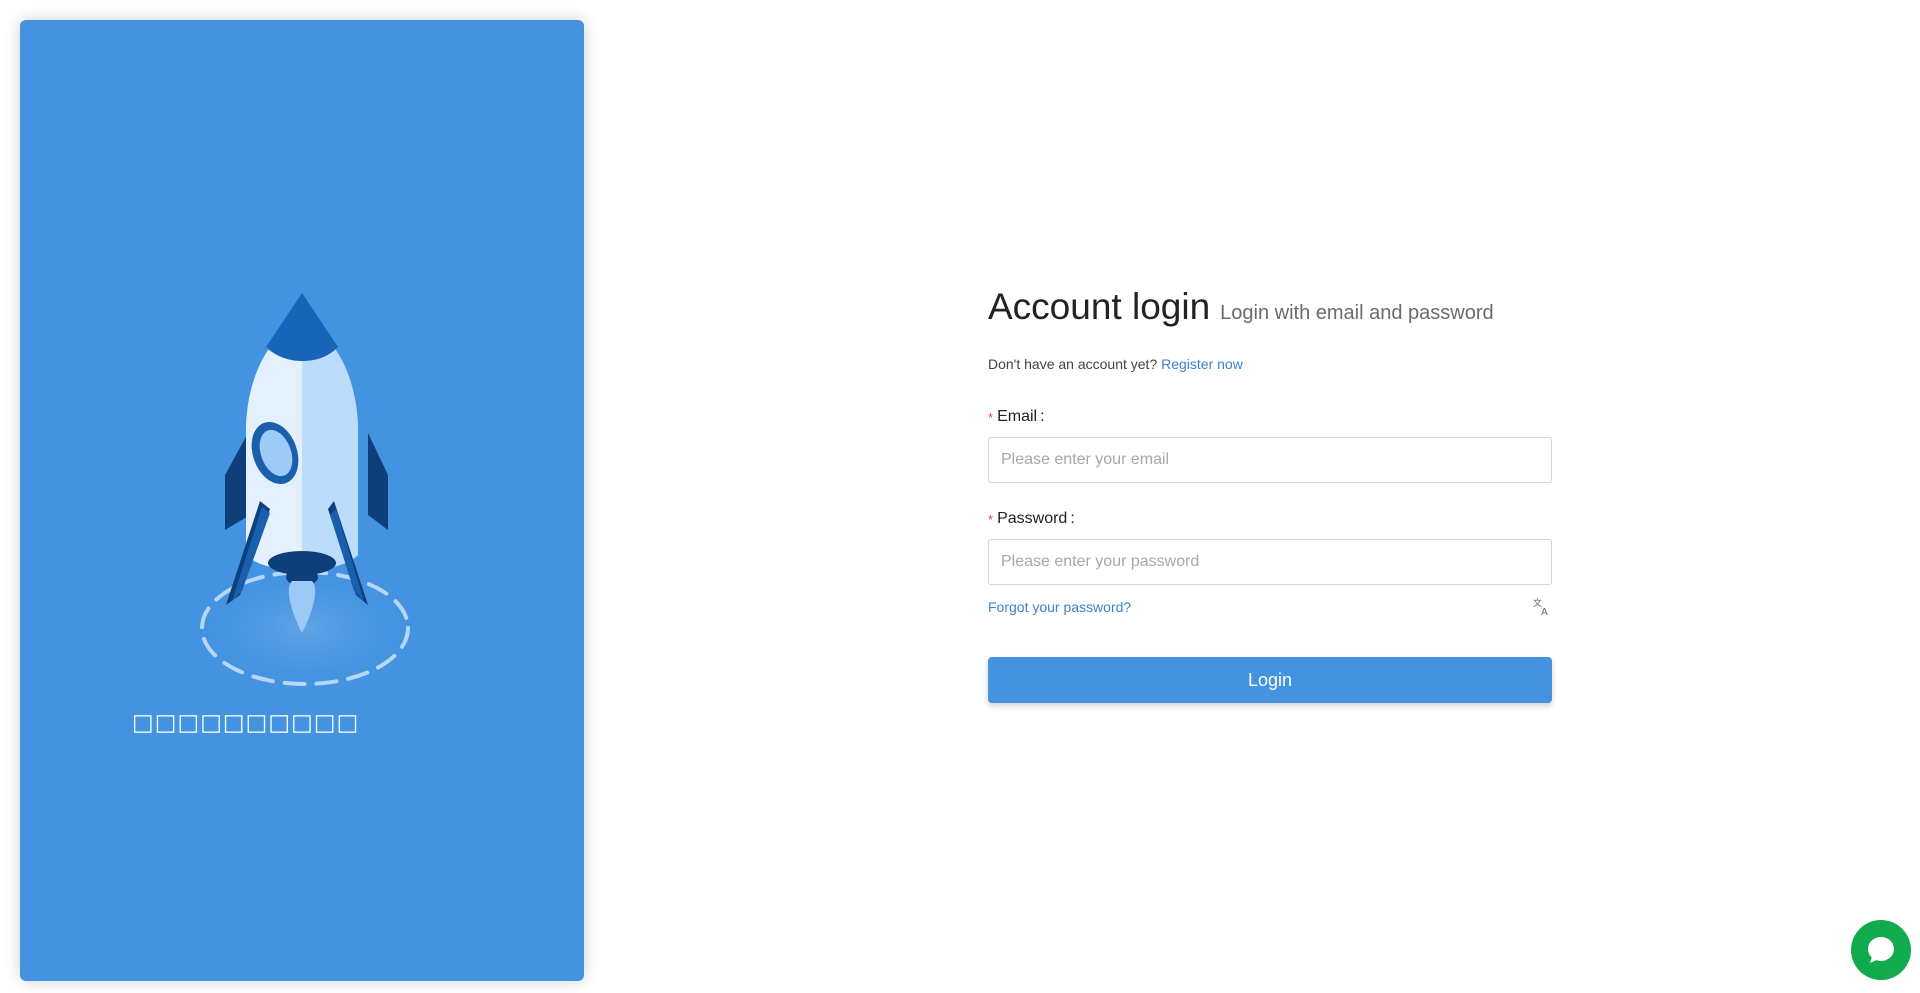 The image size is (1920, 993). I want to click on rocket-icon, so click(305, 491).